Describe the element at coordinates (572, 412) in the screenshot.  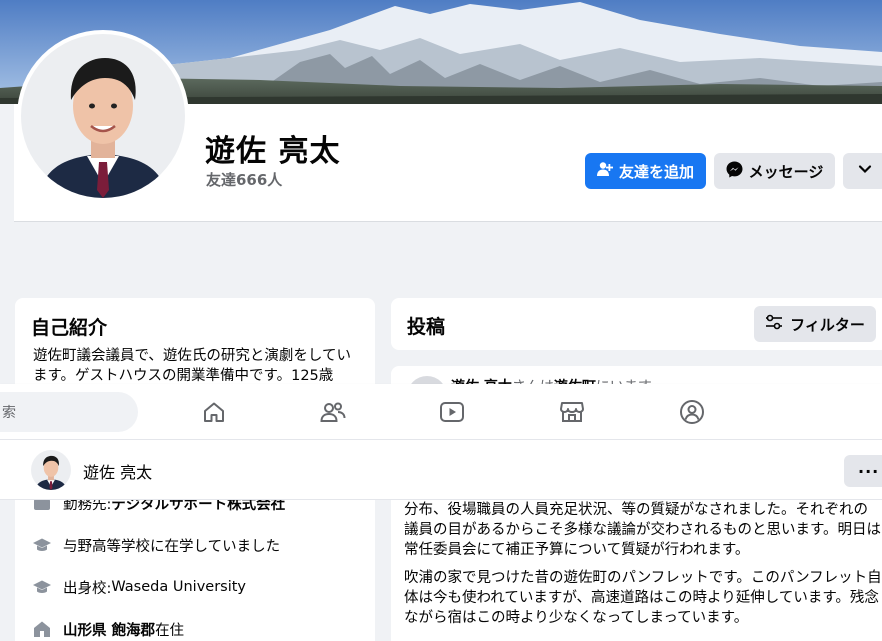
I see `marketplace-icon` at that location.